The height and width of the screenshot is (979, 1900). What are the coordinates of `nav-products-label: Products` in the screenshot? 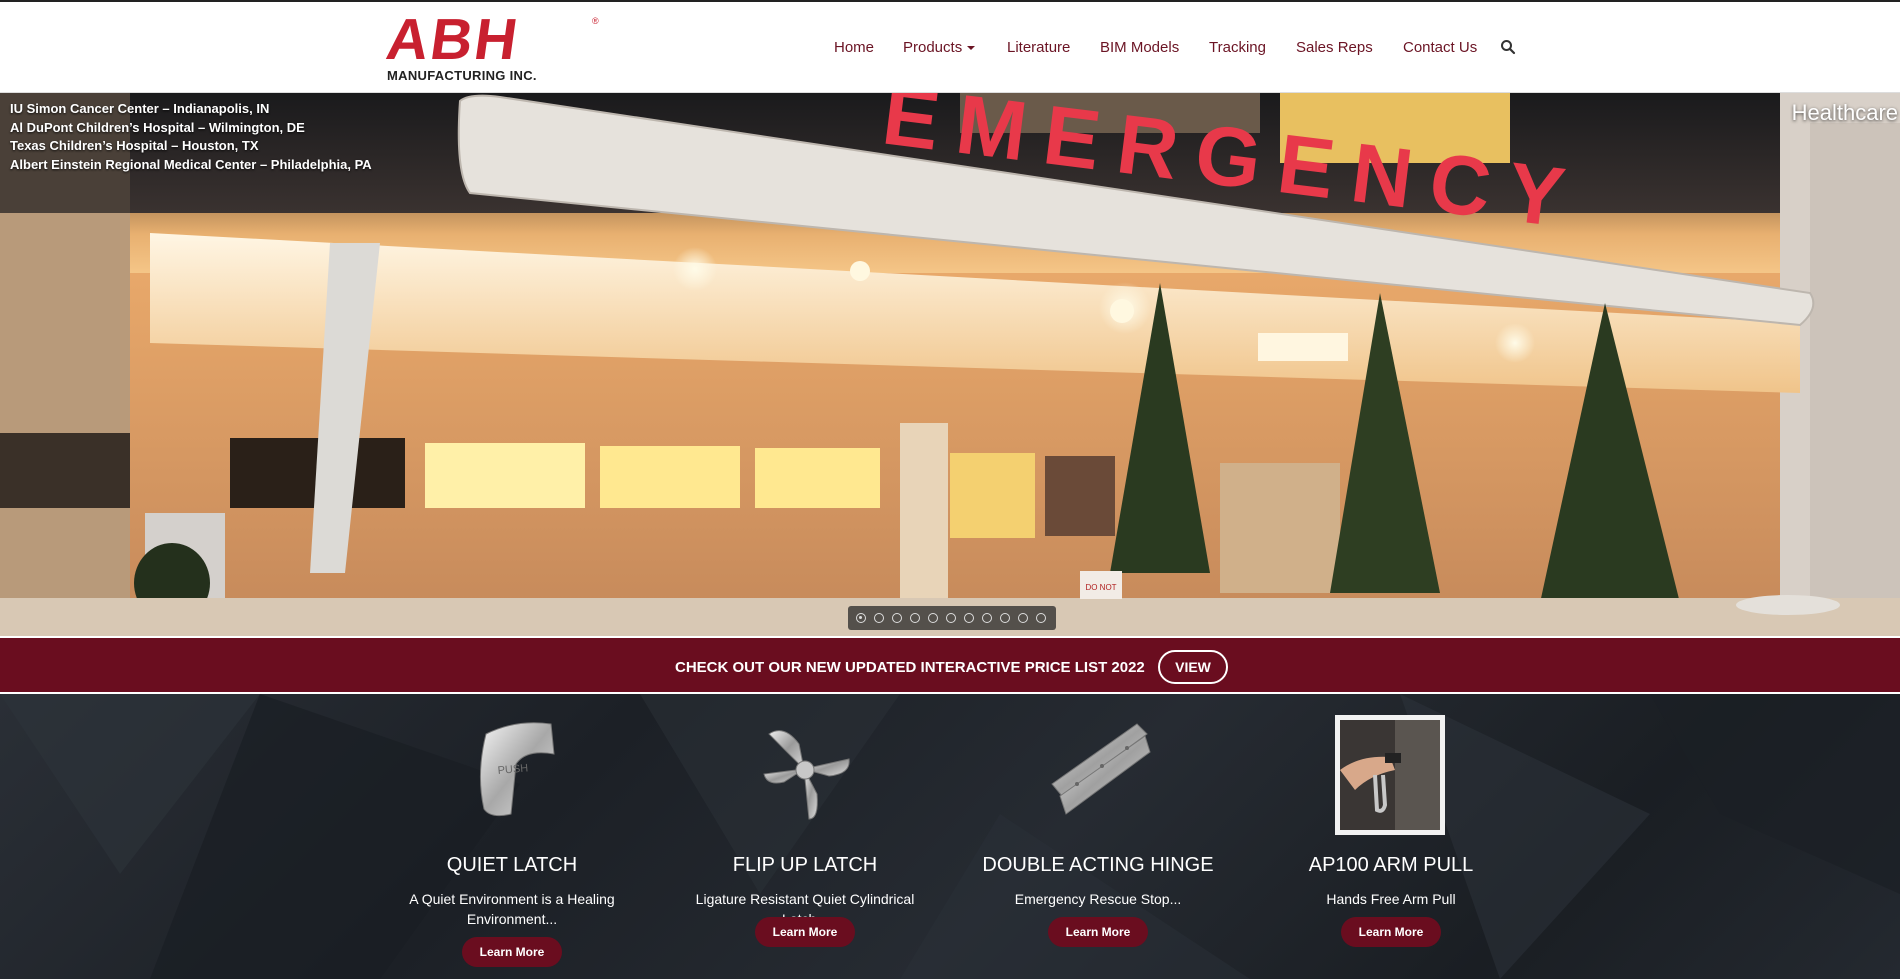 It's located at (933, 47).